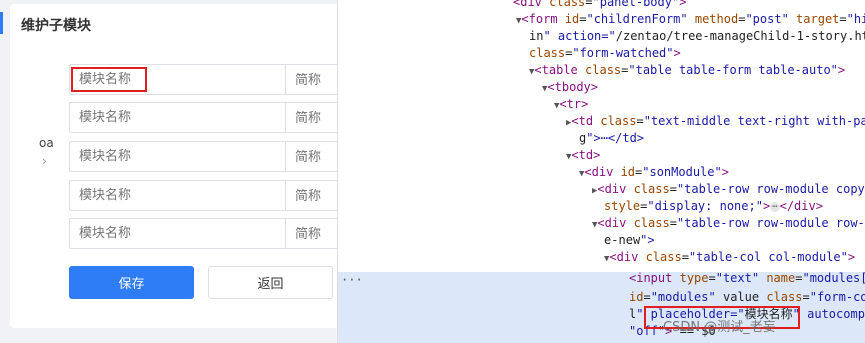 This screenshot has height=343, width=865. I want to click on dom-tree-line: <div class="panel-body">, so click(599, 5).